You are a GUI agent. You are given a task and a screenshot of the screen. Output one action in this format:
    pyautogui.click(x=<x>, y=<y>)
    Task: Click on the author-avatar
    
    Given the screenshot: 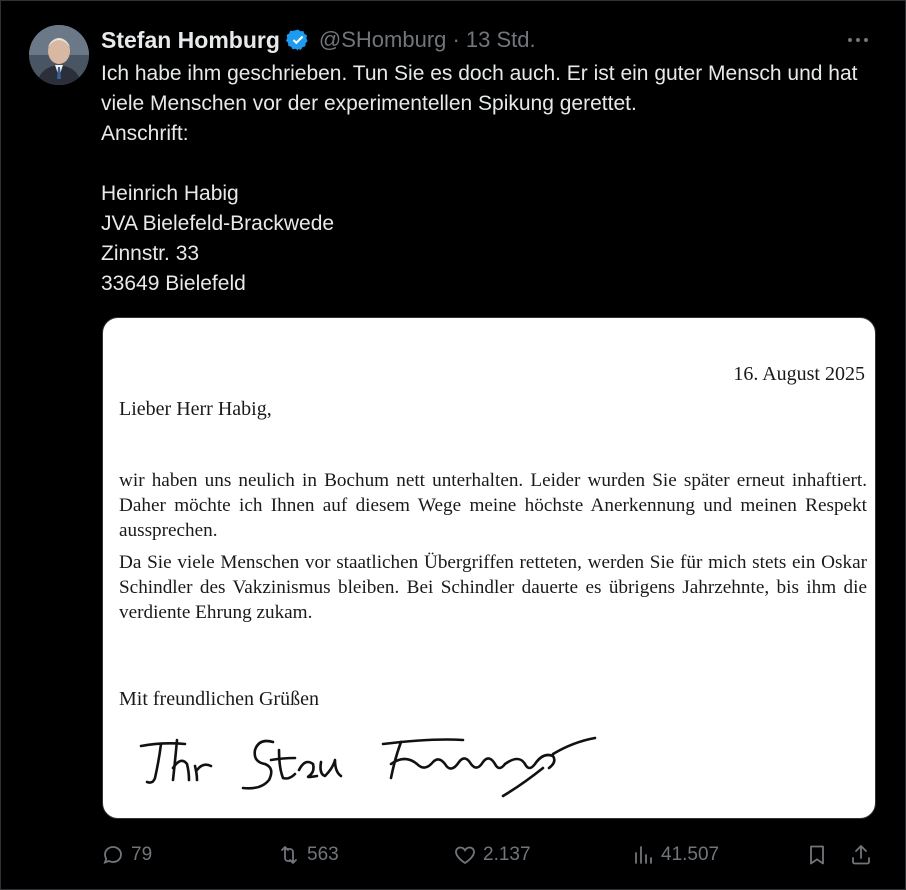 What is the action you would take?
    pyautogui.click(x=59, y=55)
    